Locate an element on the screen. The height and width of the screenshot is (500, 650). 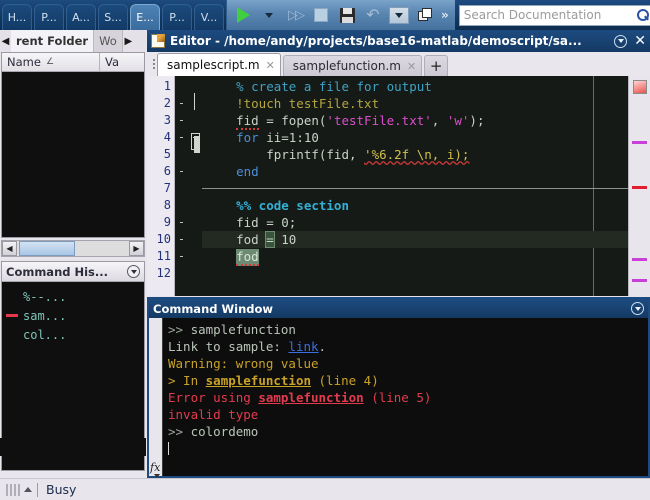
code-analyzer-status-icon is located at coordinates (640, 87).